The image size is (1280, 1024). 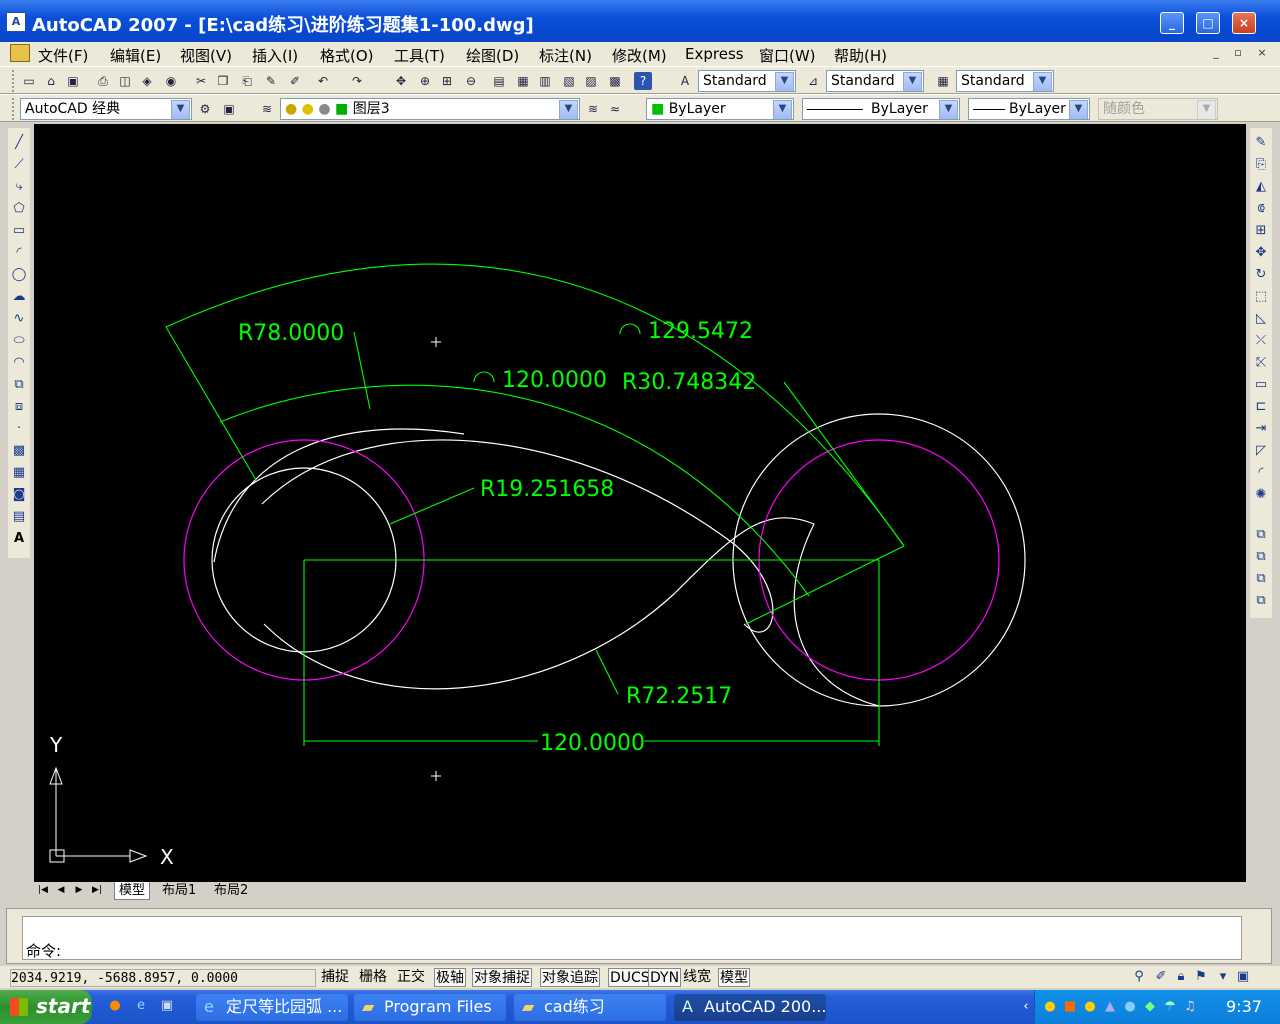 I want to click on task-cad-folder: ▰ cad练习, so click(x=590, y=1007).